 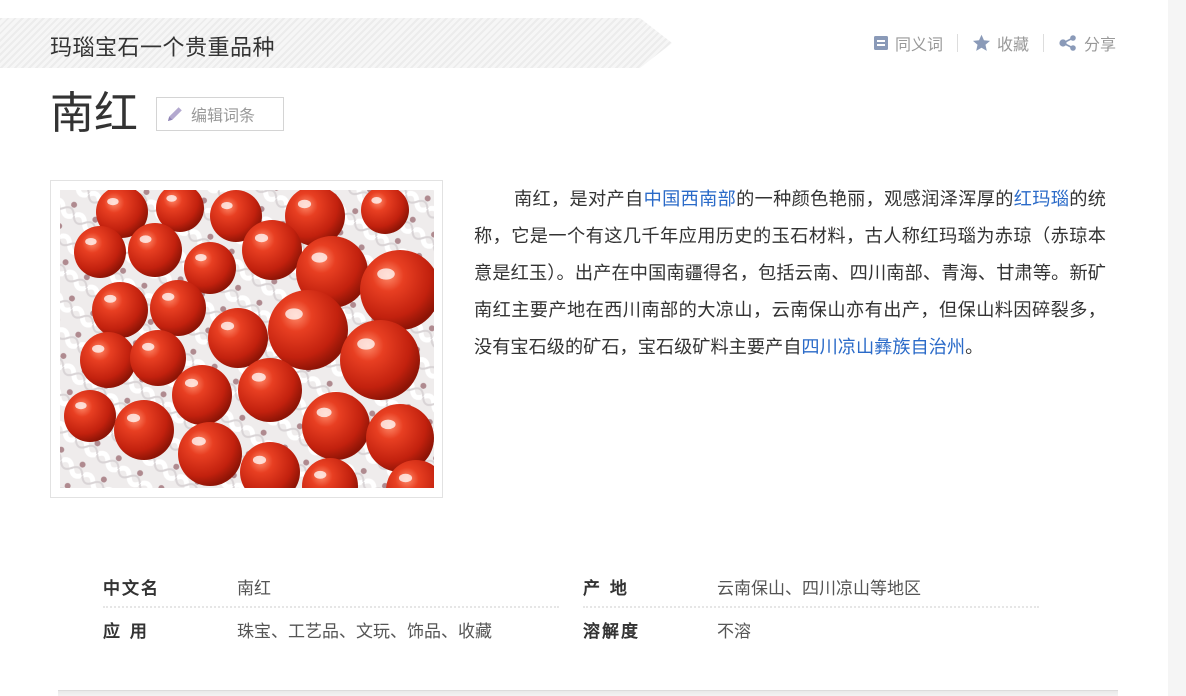 I want to click on info-value: 南红, so click(x=254, y=588).